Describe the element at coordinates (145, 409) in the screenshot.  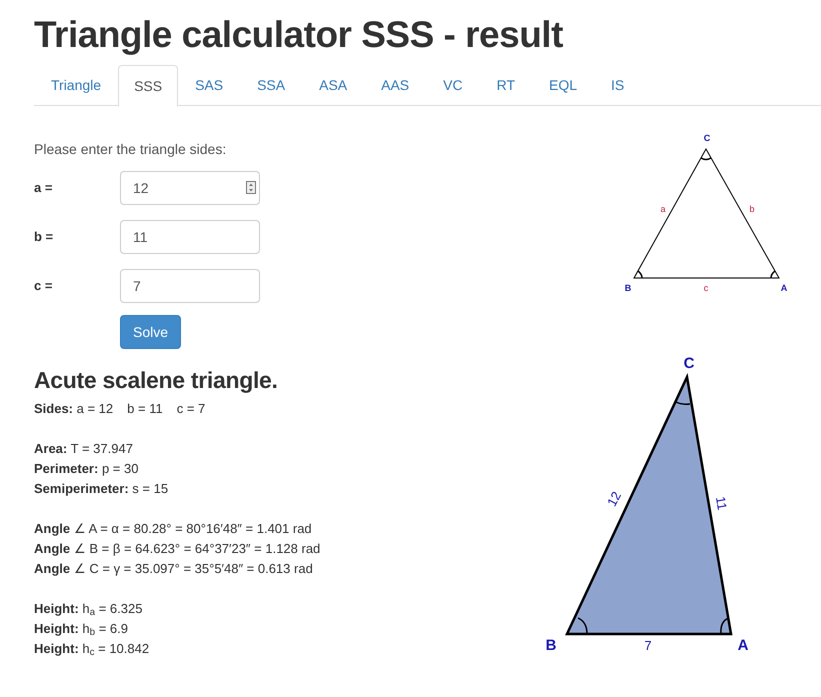
I see `result-value: b = 11` at that location.